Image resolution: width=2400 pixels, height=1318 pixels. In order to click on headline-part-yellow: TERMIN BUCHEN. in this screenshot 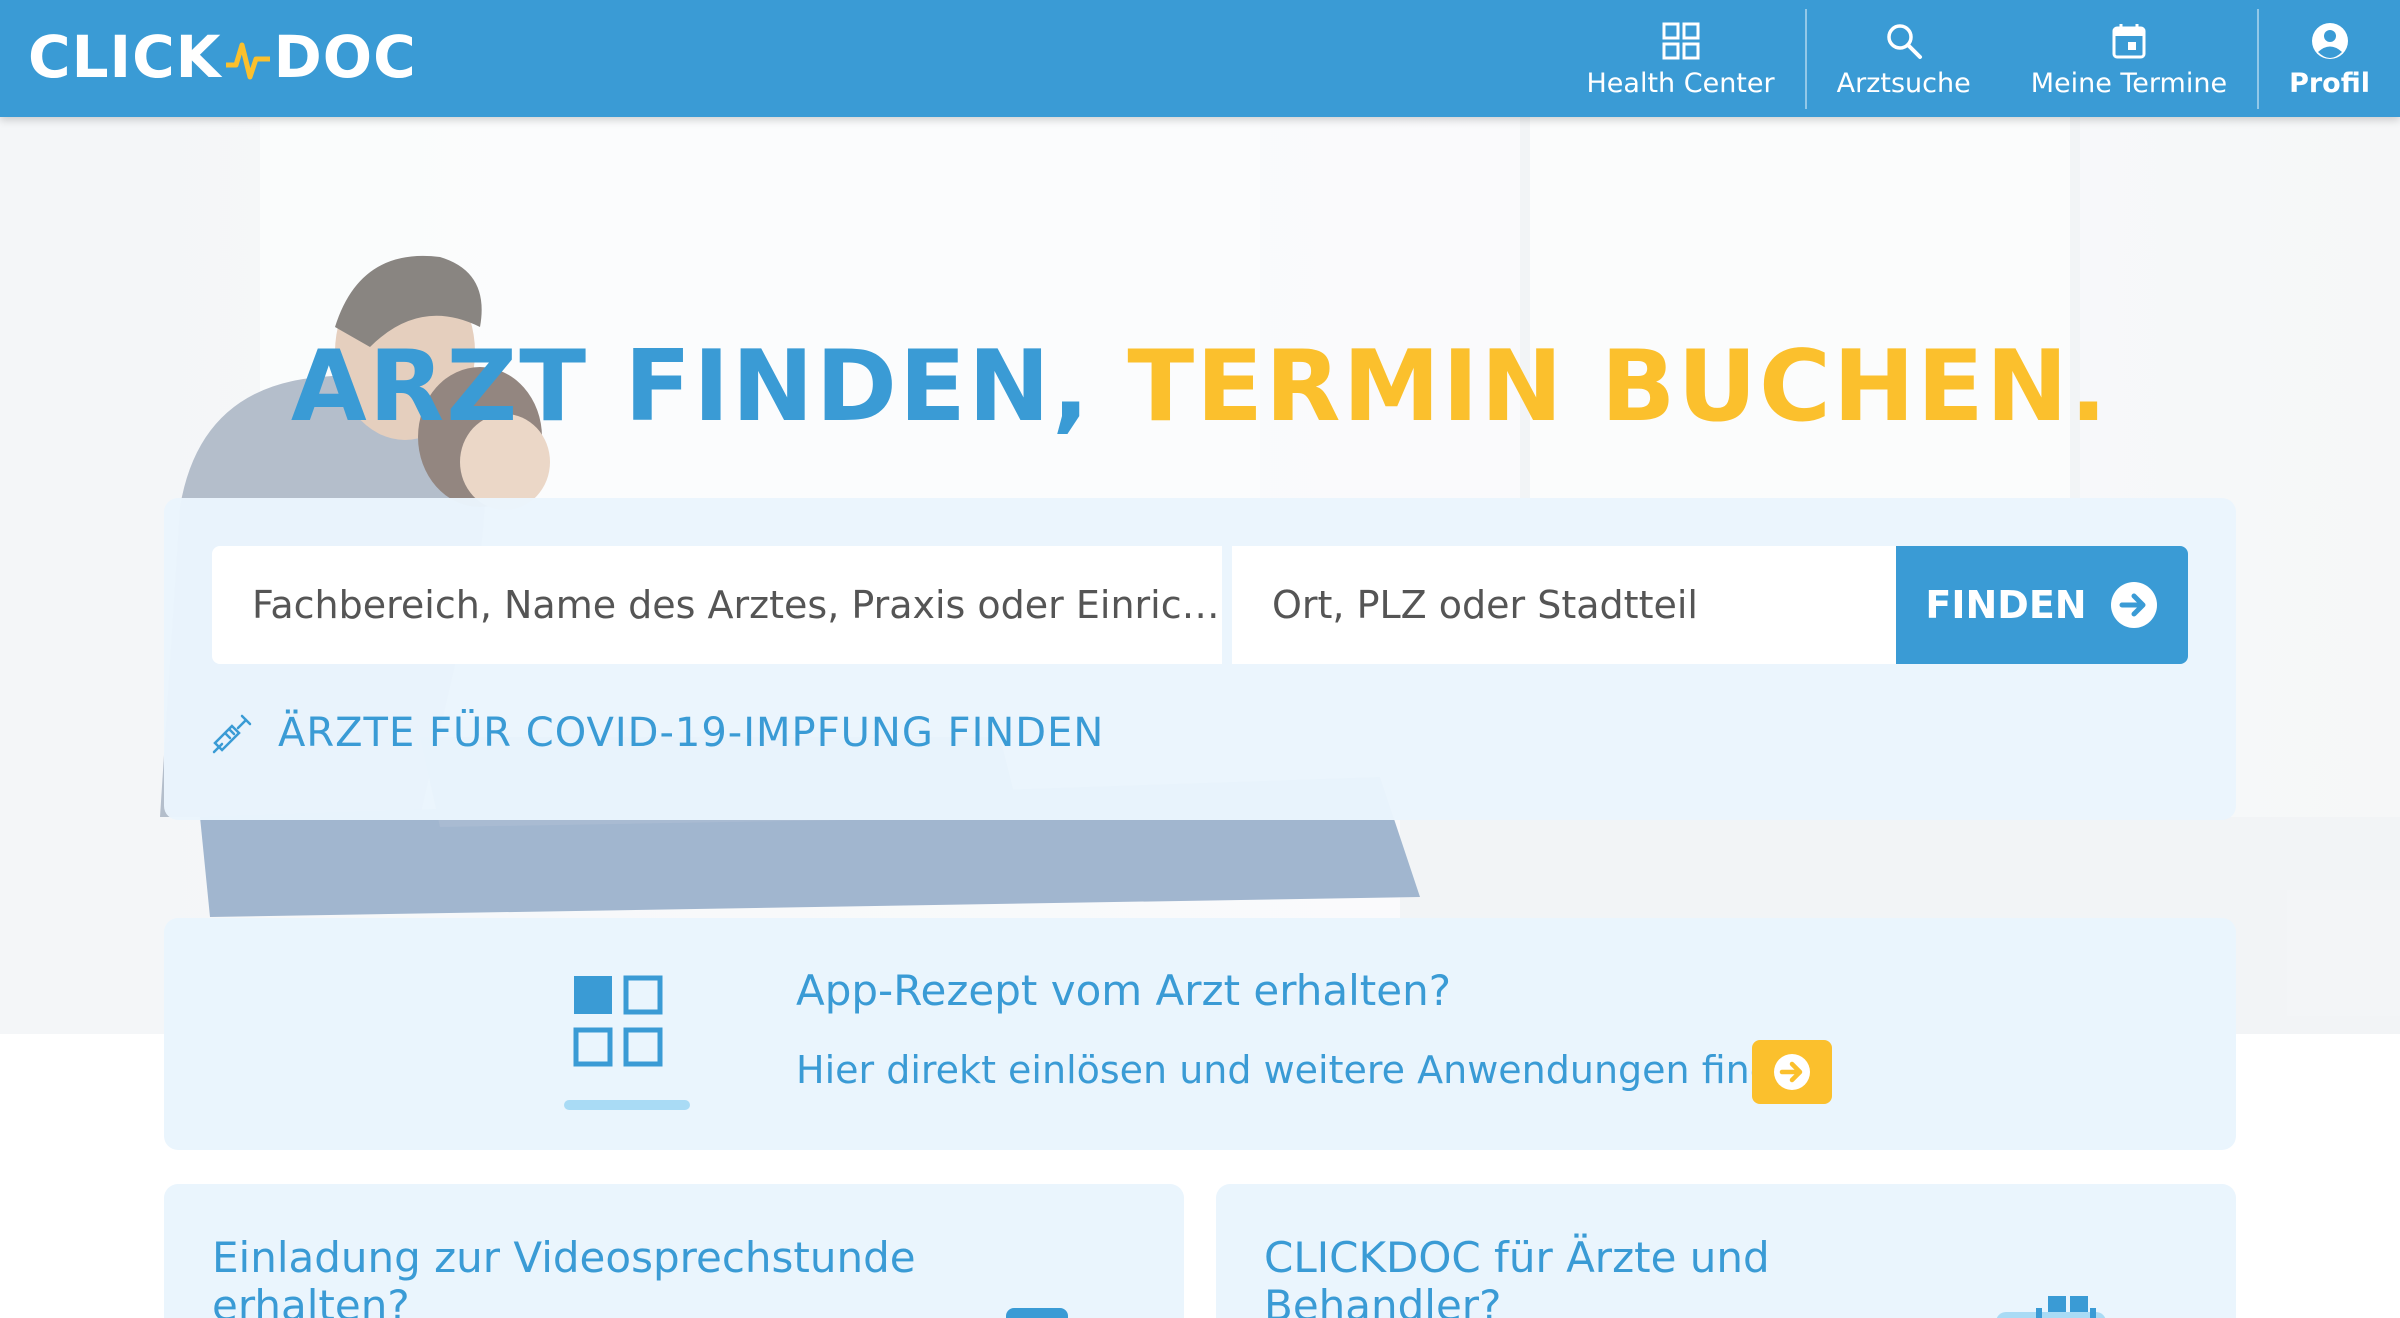, I will do `click(1618, 387)`.